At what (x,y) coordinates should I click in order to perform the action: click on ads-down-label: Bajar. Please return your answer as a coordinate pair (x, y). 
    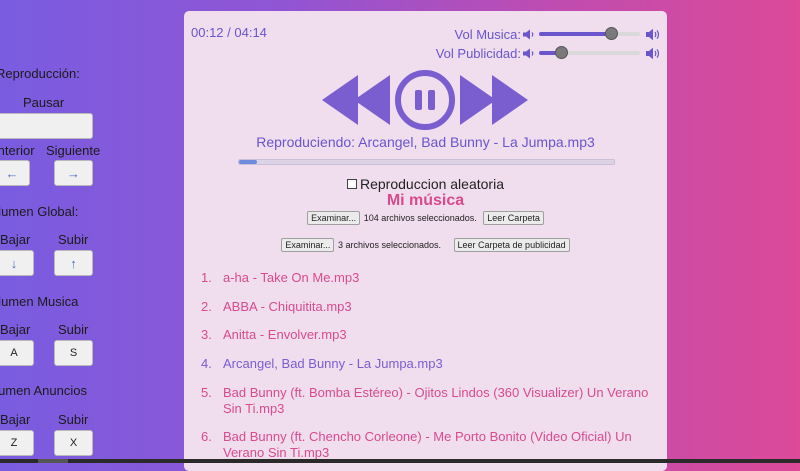
    Looking at the image, I should click on (15, 419).